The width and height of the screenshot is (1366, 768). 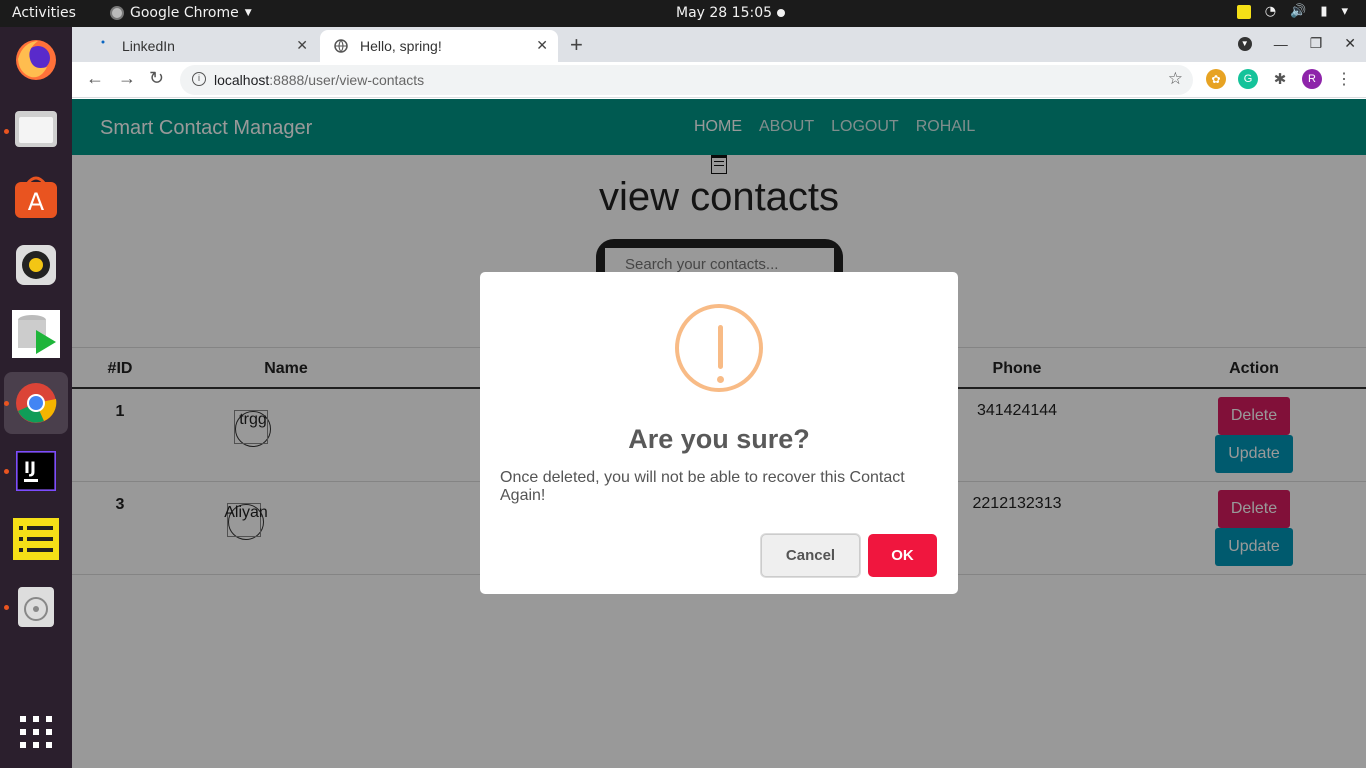 I want to click on wifi-icon: ◔, so click(x=1270, y=11).